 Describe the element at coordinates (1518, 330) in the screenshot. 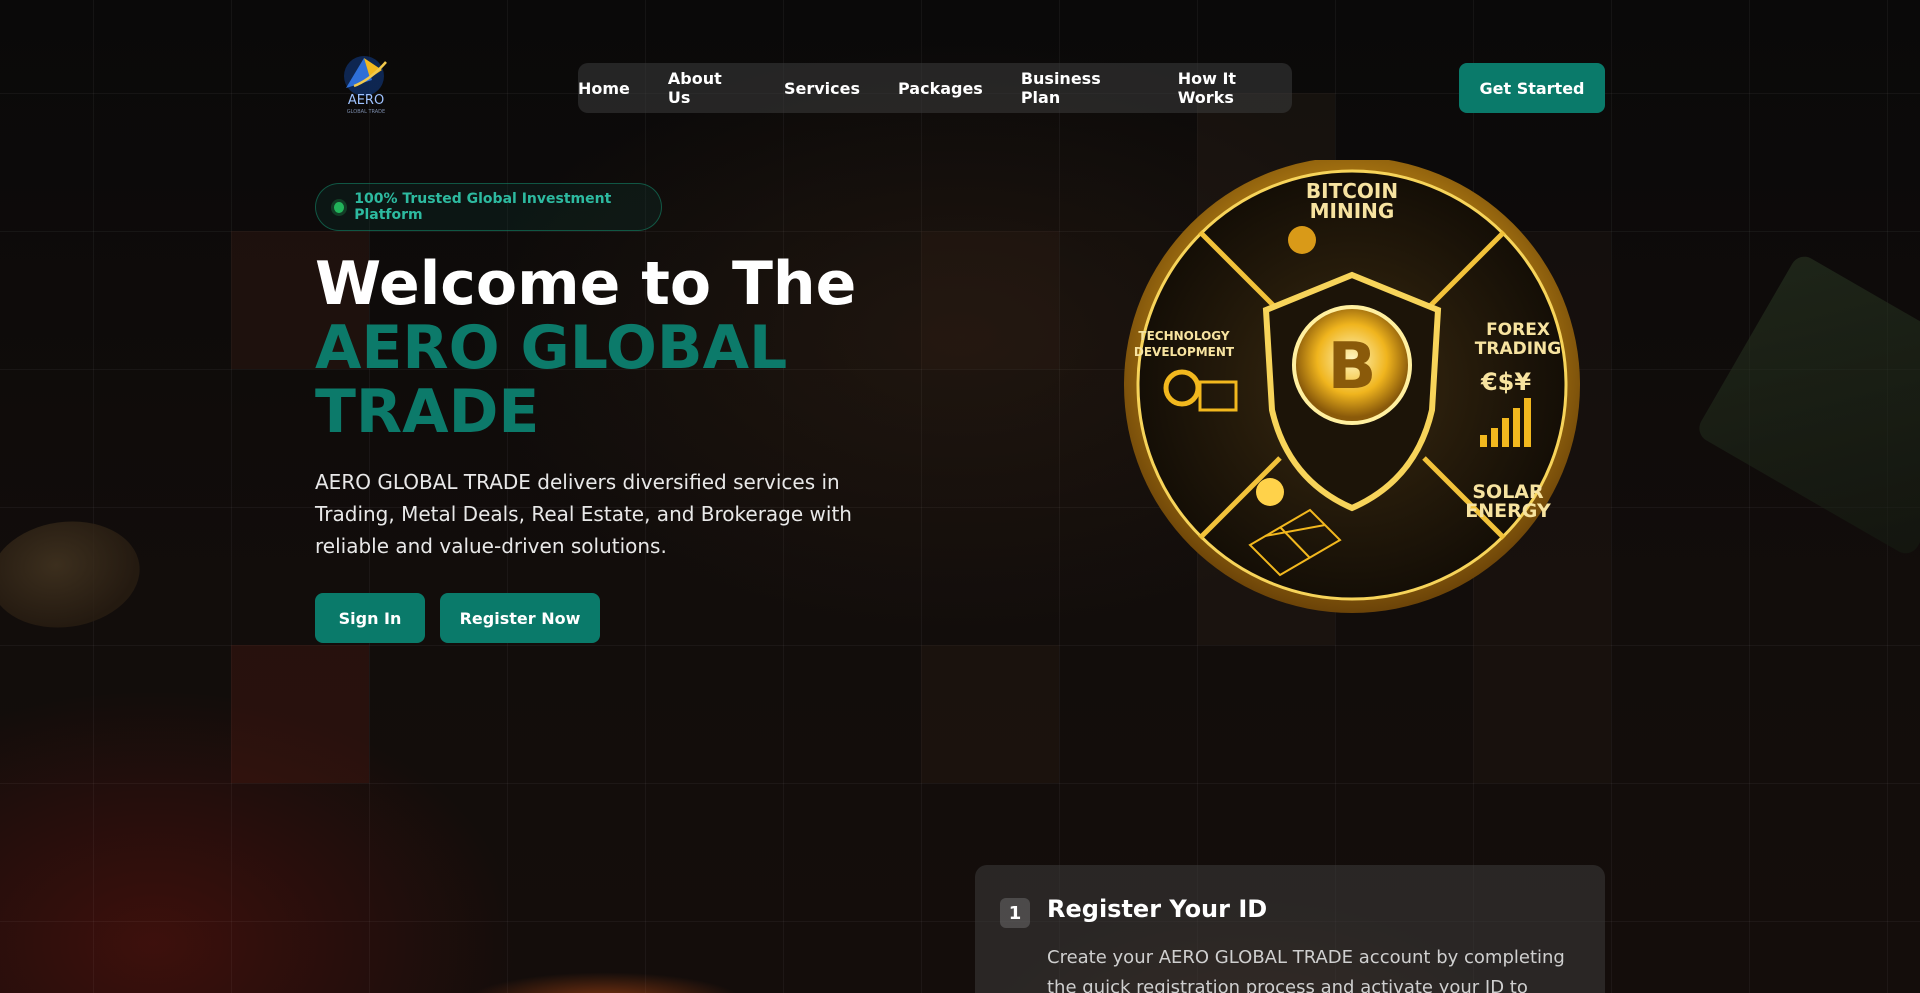

I see `segment-label-top: FOREX` at that location.